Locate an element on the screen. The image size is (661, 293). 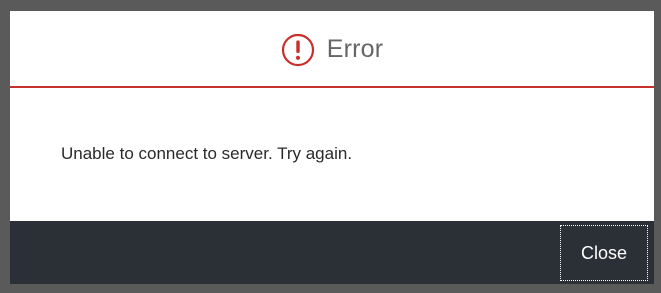
close-button: Close is located at coordinates (604, 253).